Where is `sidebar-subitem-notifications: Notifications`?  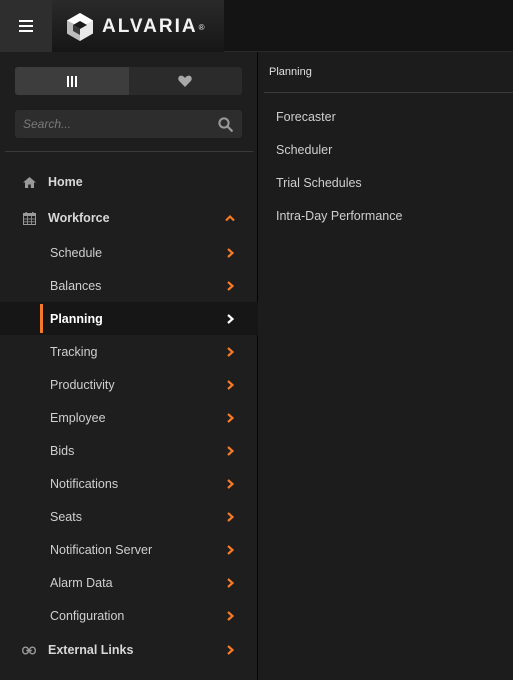 sidebar-subitem-notifications: Notifications is located at coordinates (129, 483).